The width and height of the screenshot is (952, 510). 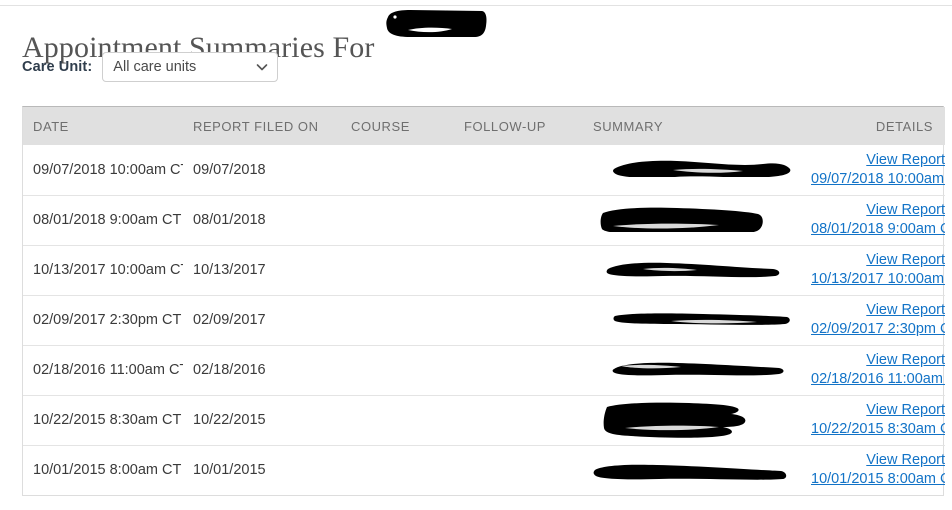 I want to click on care-unit-label: Care Unit:, so click(x=57, y=67).